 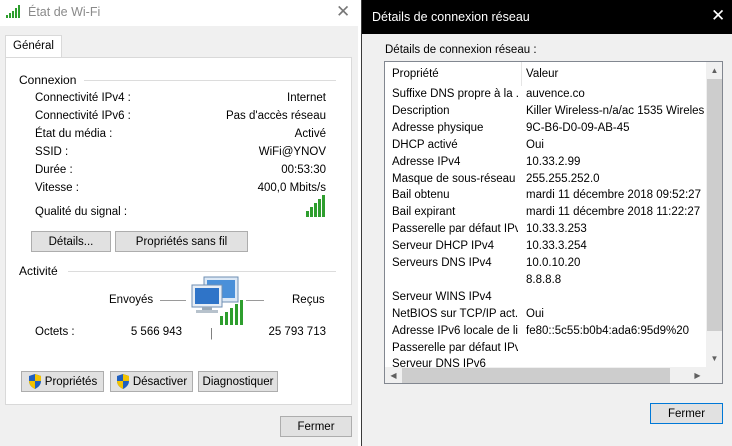 I want to click on wifi-window-close-icon: ✕, so click(x=343, y=12).